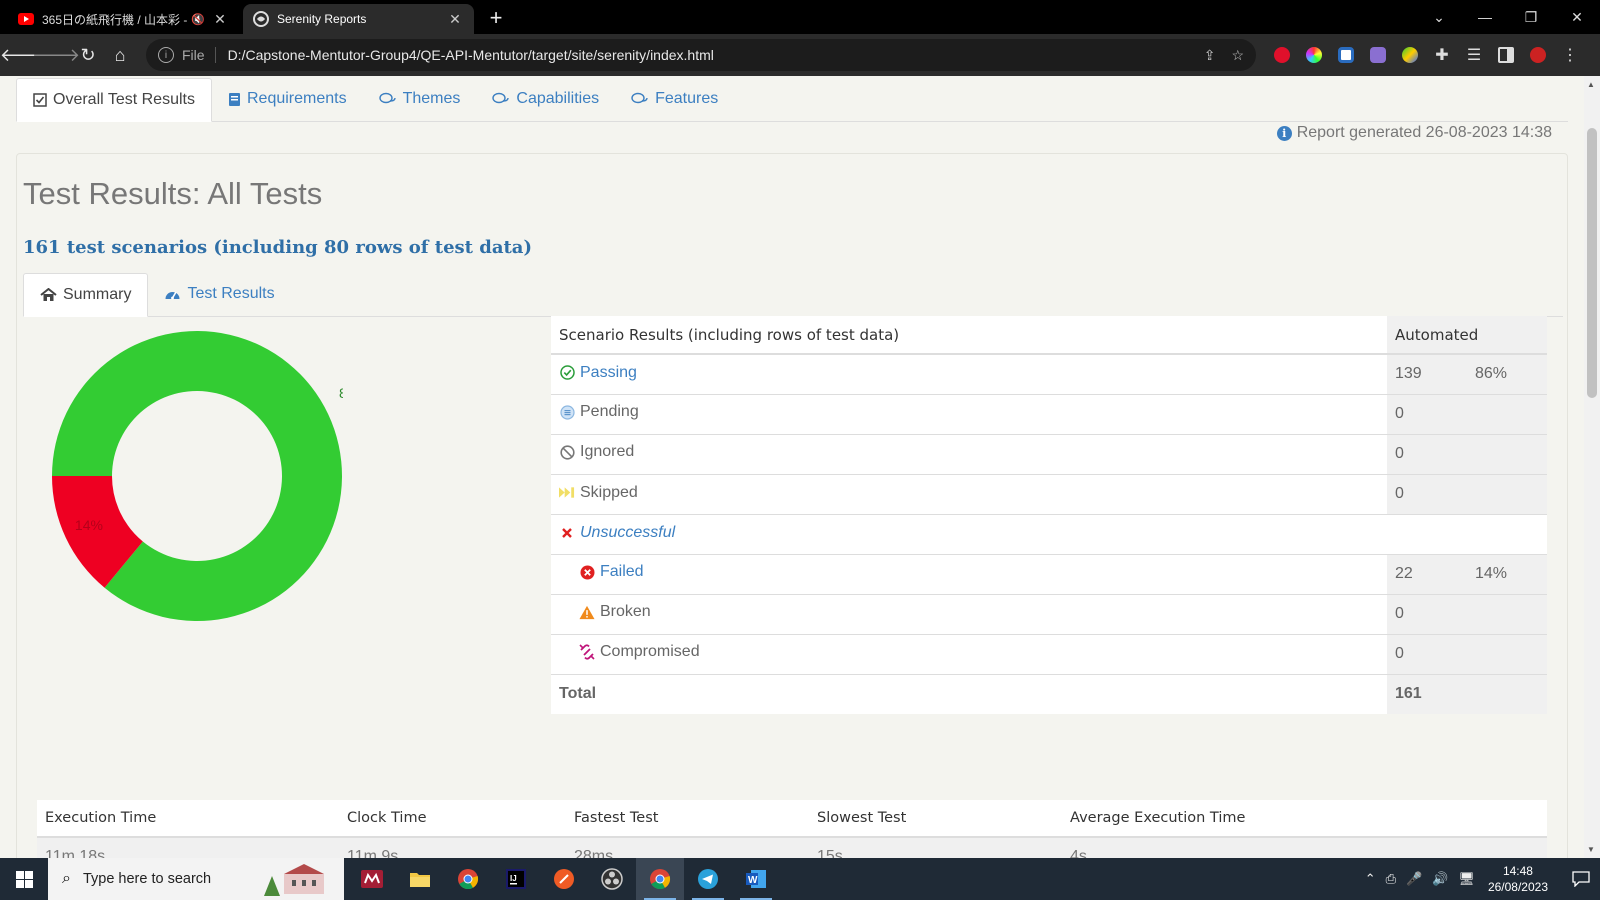 The image size is (1600, 900). I want to click on extensions-bar: ✚ ☰ ⋮, so click(1426, 55).